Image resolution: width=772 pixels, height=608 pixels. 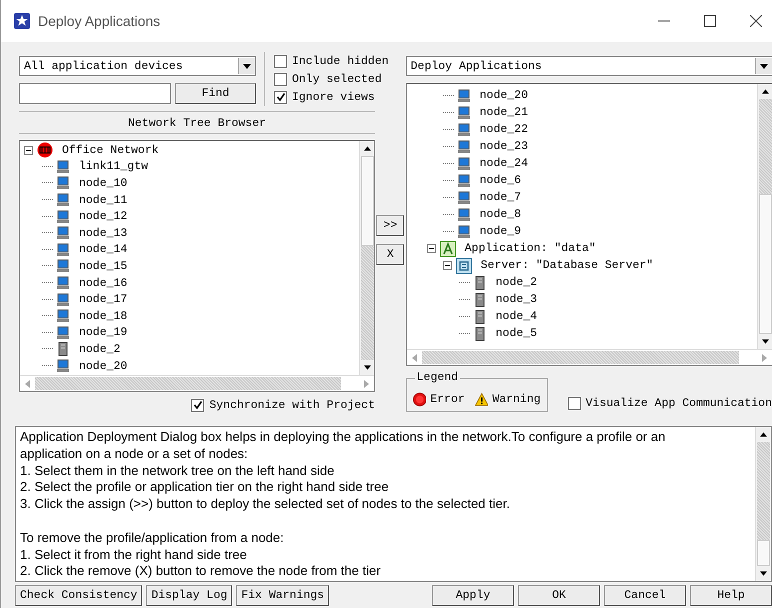 I want to click on tree-item: node_13, so click(x=103, y=233).